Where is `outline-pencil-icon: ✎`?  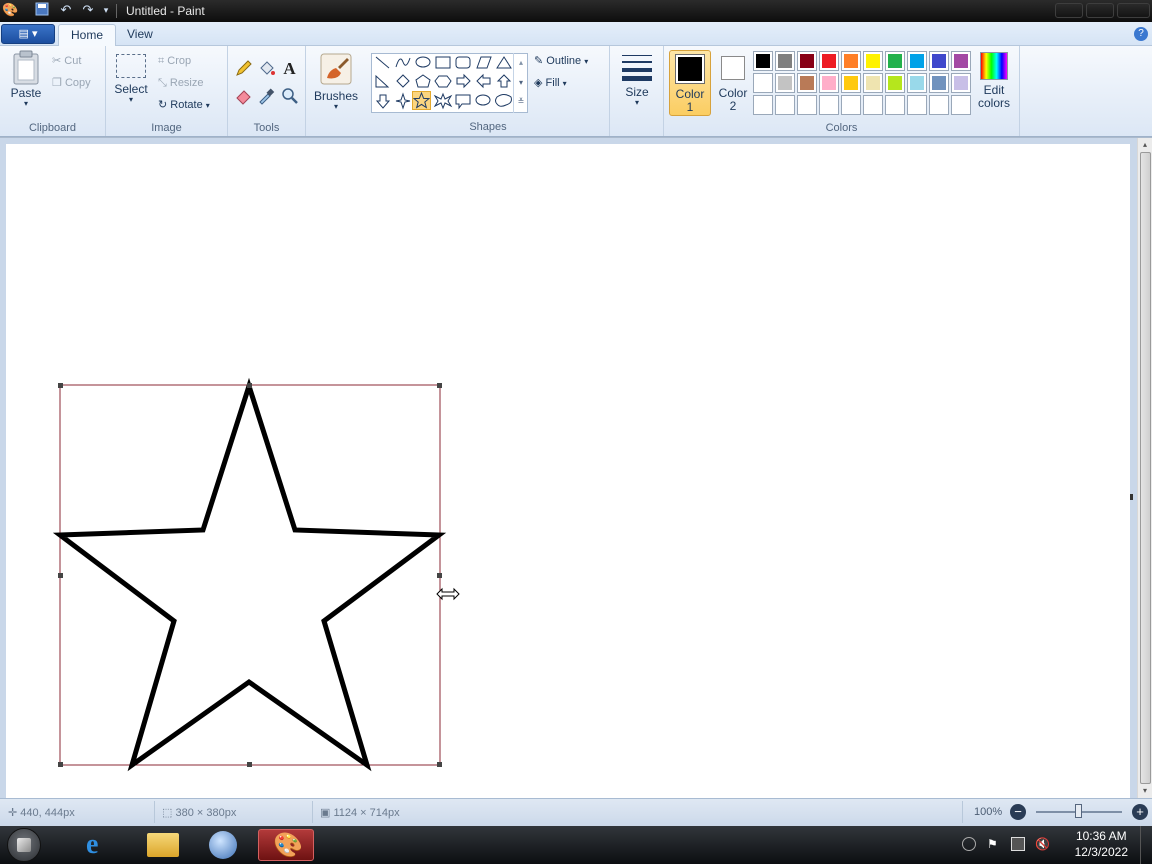 outline-pencil-icon: ✎ is located at coordinates (539, 61).